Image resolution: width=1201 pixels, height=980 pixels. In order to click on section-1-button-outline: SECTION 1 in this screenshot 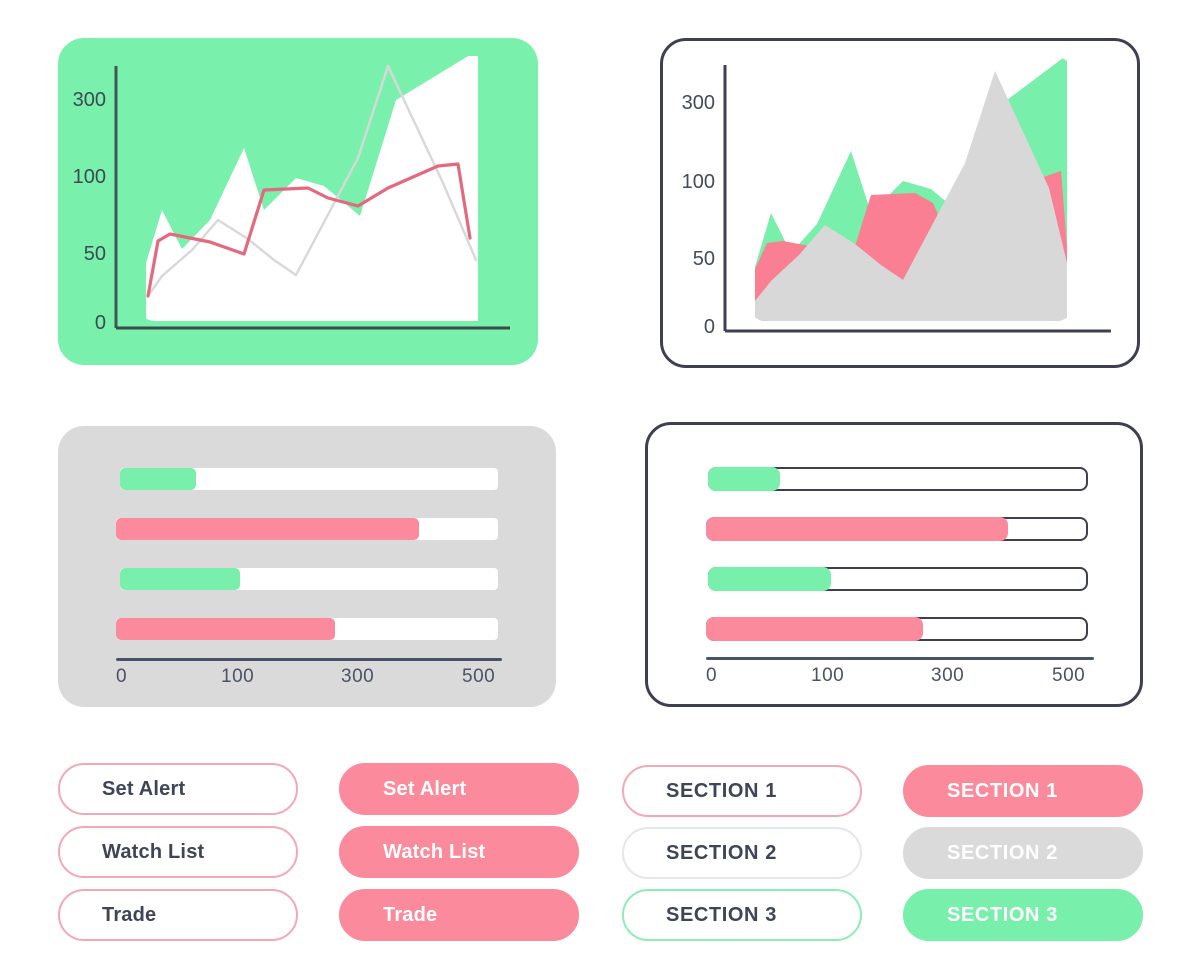, I will do `click(742, 791)`.